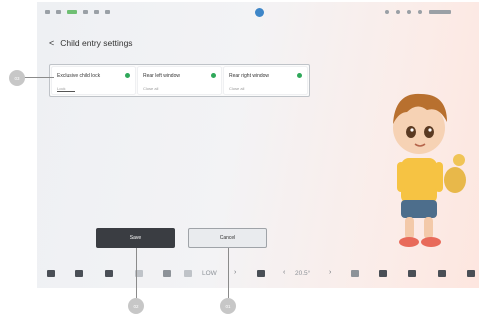  I want to click on option-card-rear-right-window: Rear right window Close all, so click(265, 80).